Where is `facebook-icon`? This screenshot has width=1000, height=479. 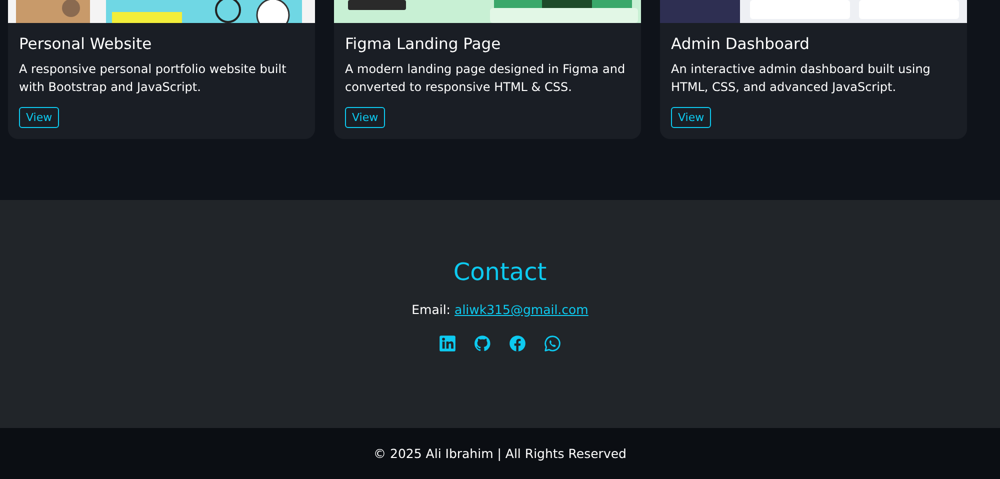 facebook-icon is located at coordinates (517, 343).